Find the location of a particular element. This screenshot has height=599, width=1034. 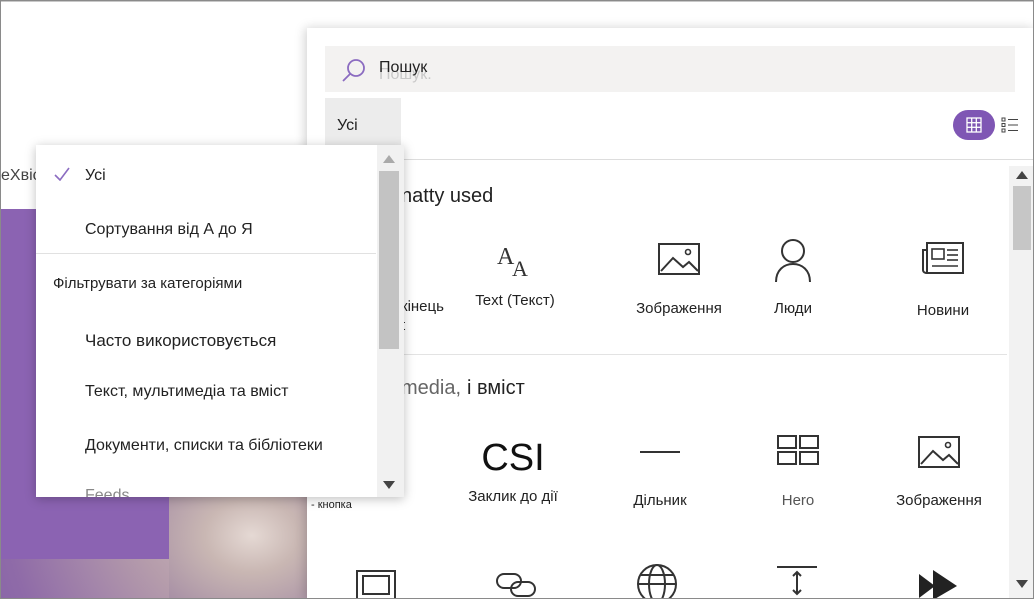

dropdown-scrollbar-thumb is located at coordinates (389, 260).